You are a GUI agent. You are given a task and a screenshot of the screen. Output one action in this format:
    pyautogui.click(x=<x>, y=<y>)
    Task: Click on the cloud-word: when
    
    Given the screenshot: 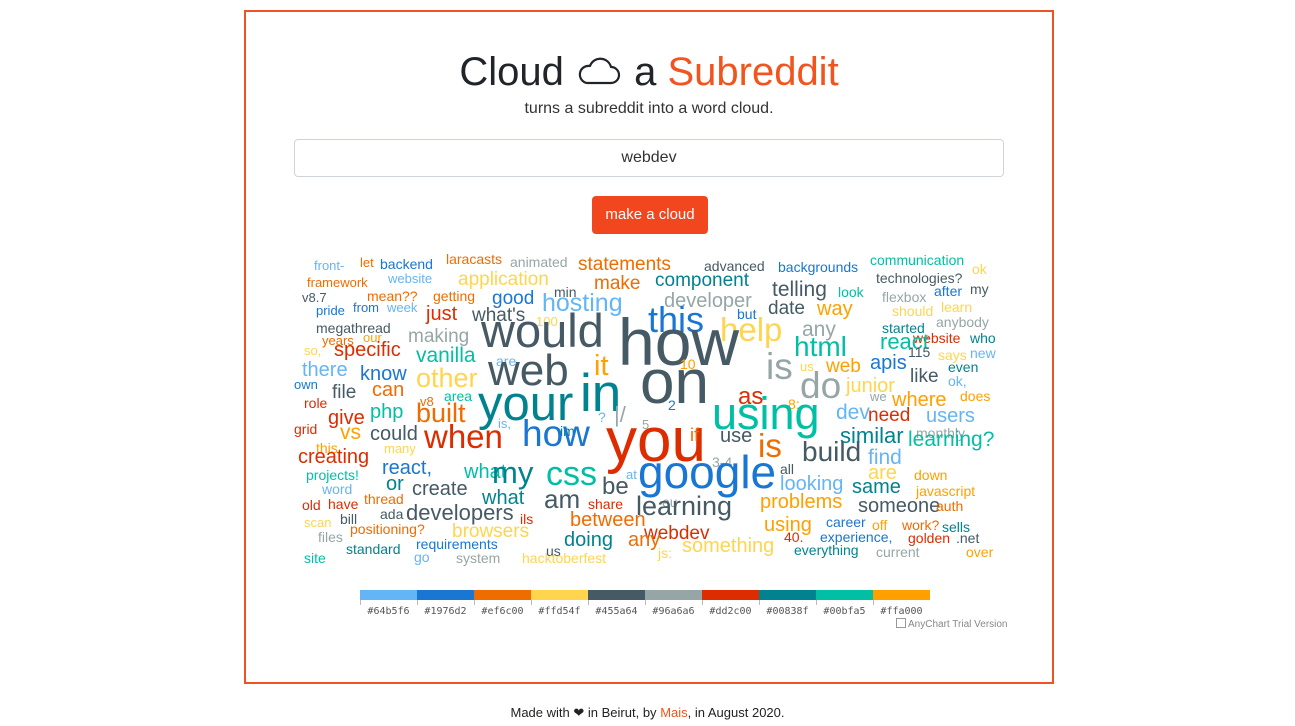 What is the action you would take?
    pyautogui.click(x=463, y=436)
    